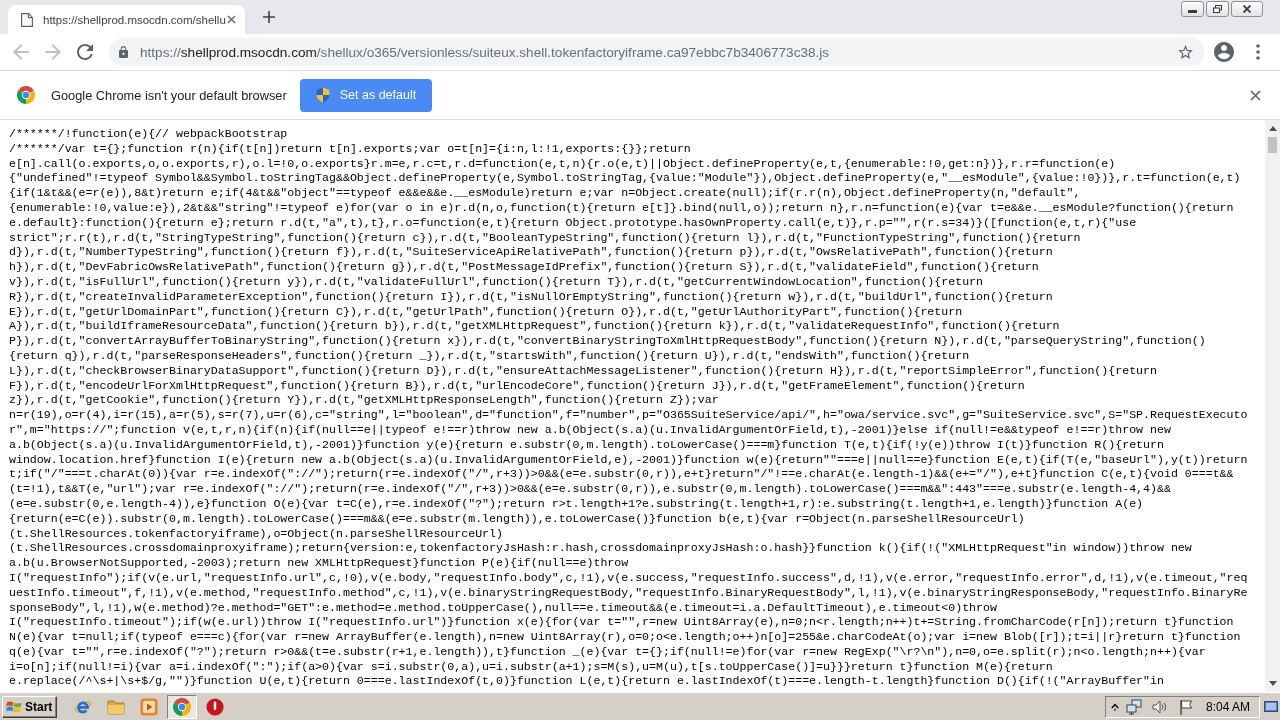 The image size is (1280, 720). What do you see at coordinates (517, 519) in the screenshot?
I see `code-line: {return(e=C(e)).substr(0,m.length).toLowerCase()===m&&(e=e.substr(m.length)),e.toLowerCase()}function b(e,t){var r=Object(n.parseShellResourceUrl)` at bounding box center [517, 519].